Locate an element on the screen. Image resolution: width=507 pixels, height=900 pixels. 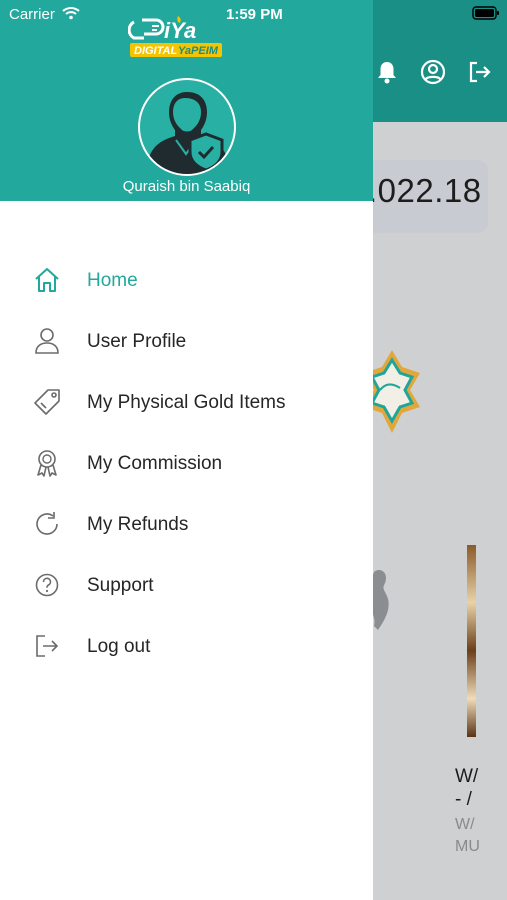
menu-label-home: Home is located at coordinates (112, 280).